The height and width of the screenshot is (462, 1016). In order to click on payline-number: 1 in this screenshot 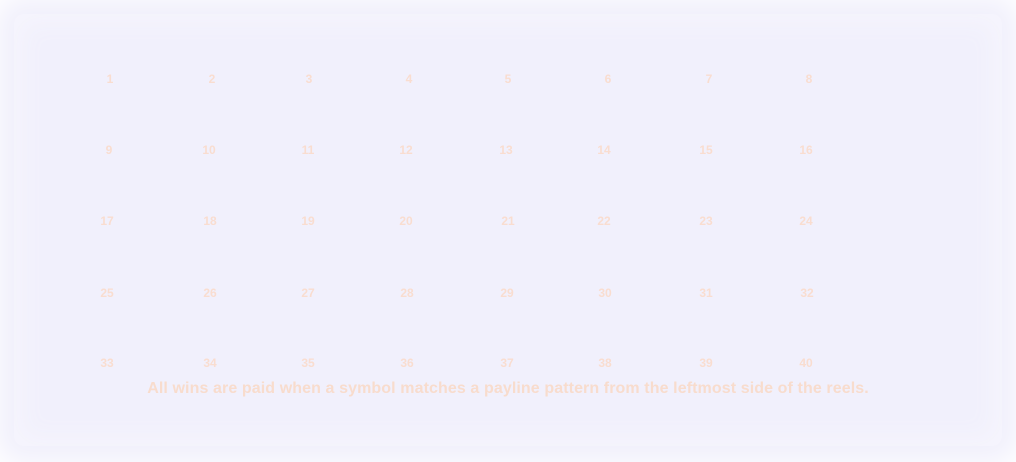, I will do `click(110, 79)`.